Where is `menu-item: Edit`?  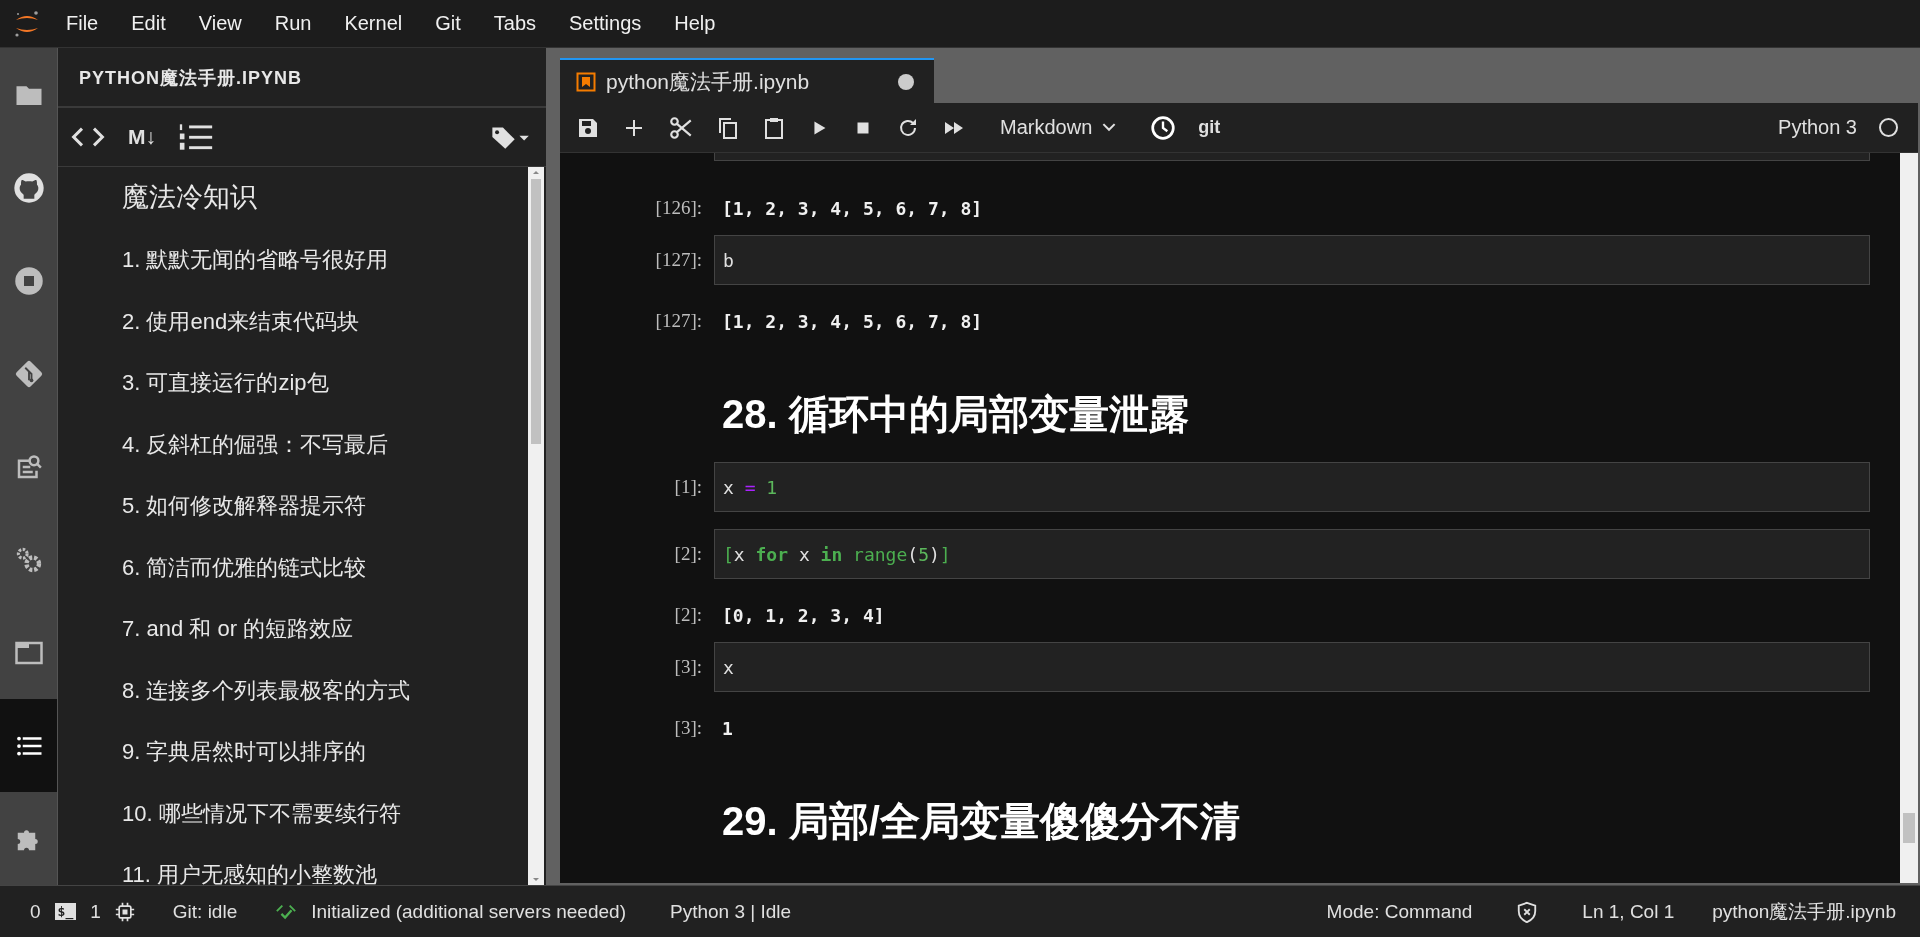 menu-item: Edit is located at coordinates (148, 23).